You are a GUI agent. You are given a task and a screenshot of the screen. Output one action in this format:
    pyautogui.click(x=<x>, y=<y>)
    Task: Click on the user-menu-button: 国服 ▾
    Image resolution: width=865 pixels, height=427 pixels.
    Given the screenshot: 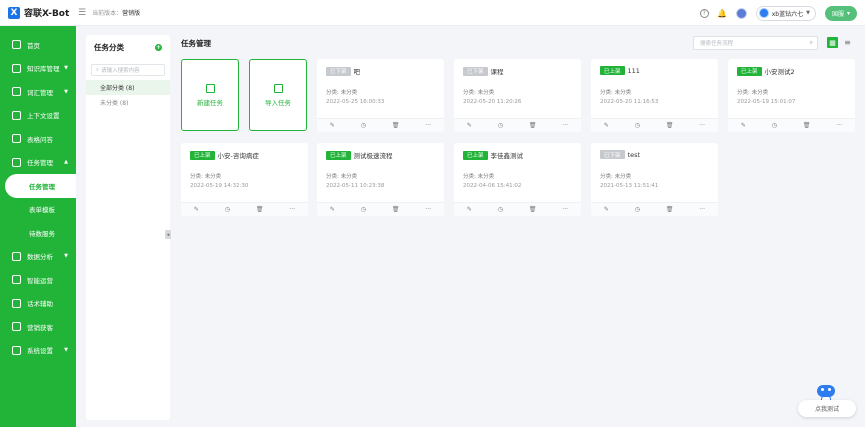 What is the action you would take?
    pyautogui.click(x=840, y=13)
    